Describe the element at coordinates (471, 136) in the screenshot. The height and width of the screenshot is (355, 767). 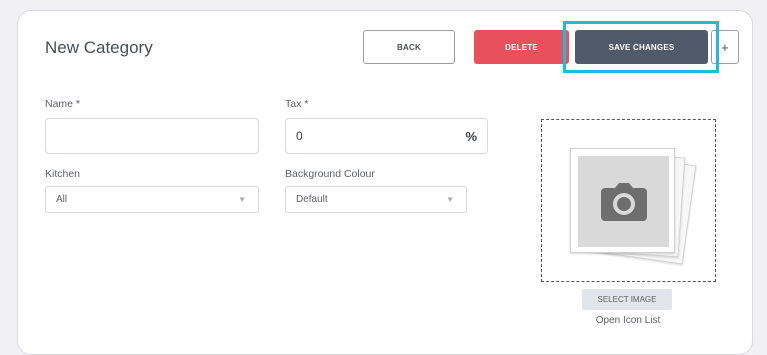
I see `percent-suffix: %` at that location.